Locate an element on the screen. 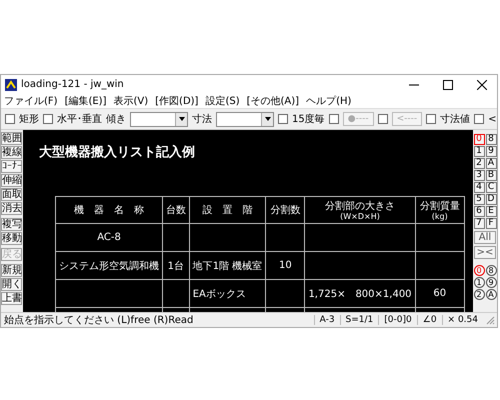 The width and height of the screenshot is (500, 400). menu-item: [その他(A)] is located at coordinates (273, 101).